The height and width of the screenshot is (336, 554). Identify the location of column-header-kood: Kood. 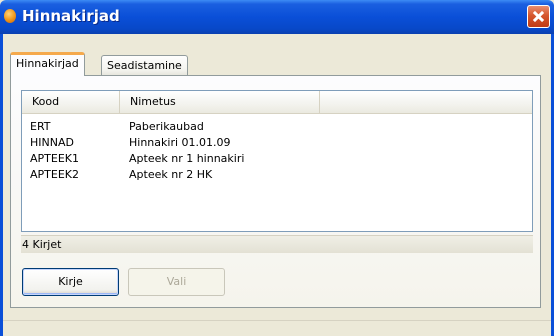
(71, 102).